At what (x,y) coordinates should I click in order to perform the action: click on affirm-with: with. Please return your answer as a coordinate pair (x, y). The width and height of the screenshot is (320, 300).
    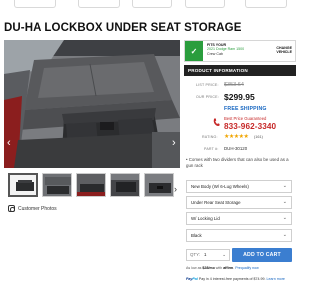
    Looking at the image, I should click on (219, 268).